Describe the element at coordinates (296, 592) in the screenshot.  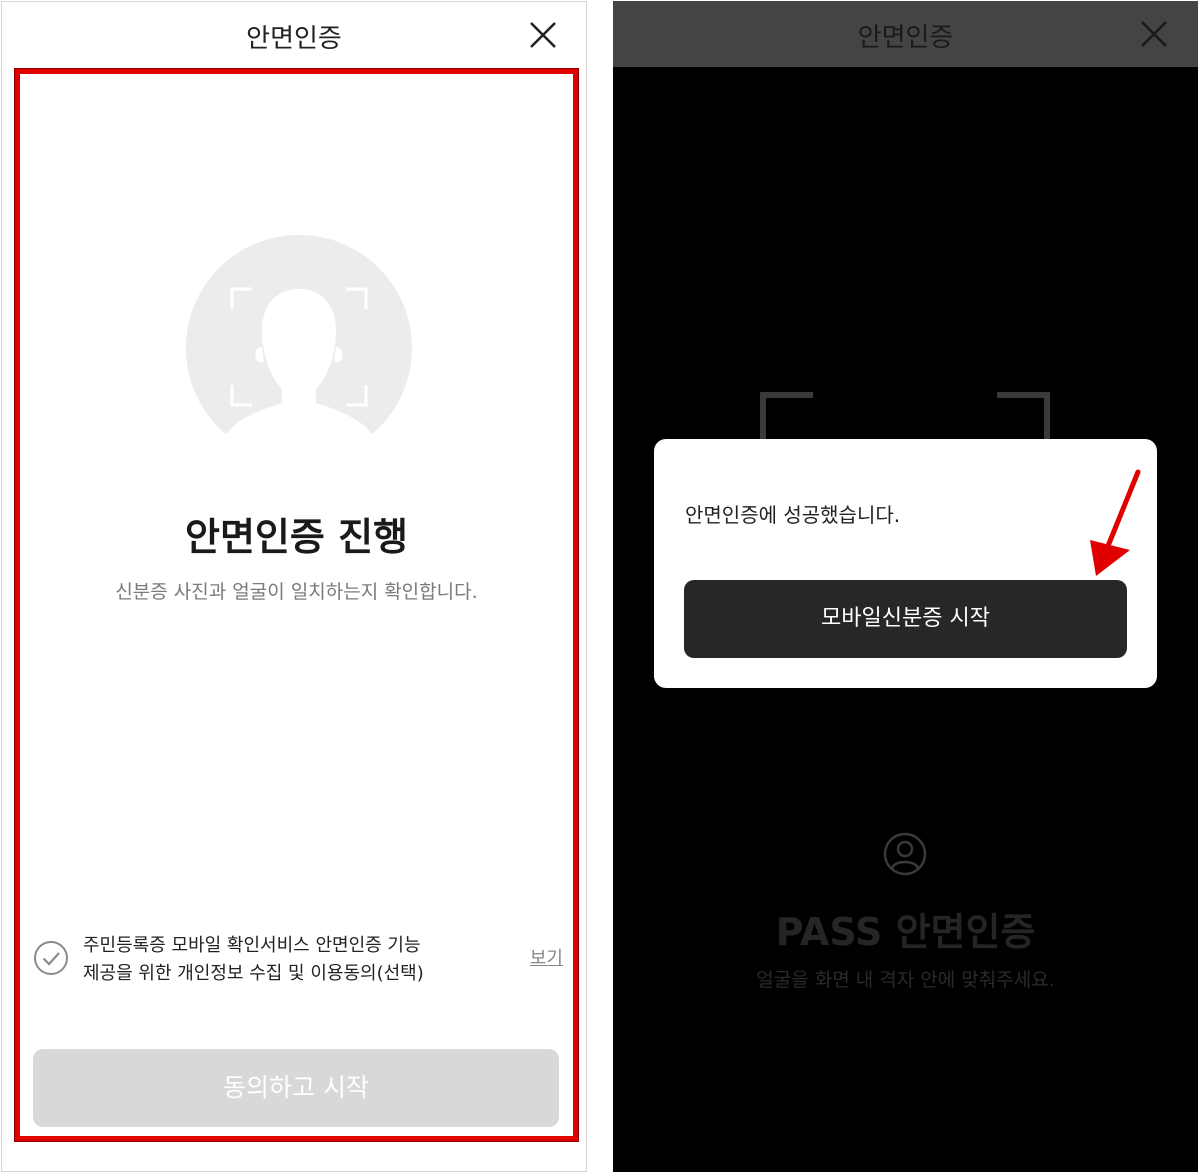
I see `subtitle: 신분증 사진과 얼굴이 일치하는지 확인합니다.` at that location.